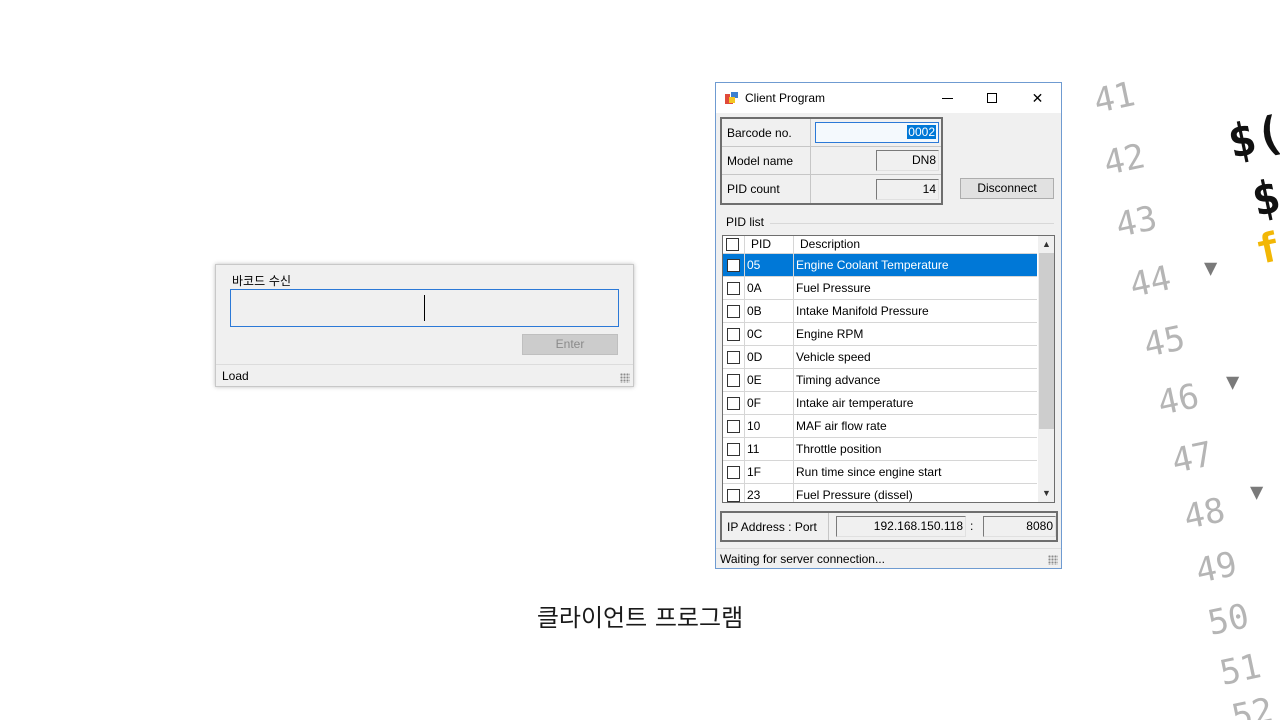 The width and height of the screenshot is (1280, 720). What do you see at coordinates (888, 98) in the screenshot?
I see `title-bar: Client Program ✕` at bounding box center [888, 98].